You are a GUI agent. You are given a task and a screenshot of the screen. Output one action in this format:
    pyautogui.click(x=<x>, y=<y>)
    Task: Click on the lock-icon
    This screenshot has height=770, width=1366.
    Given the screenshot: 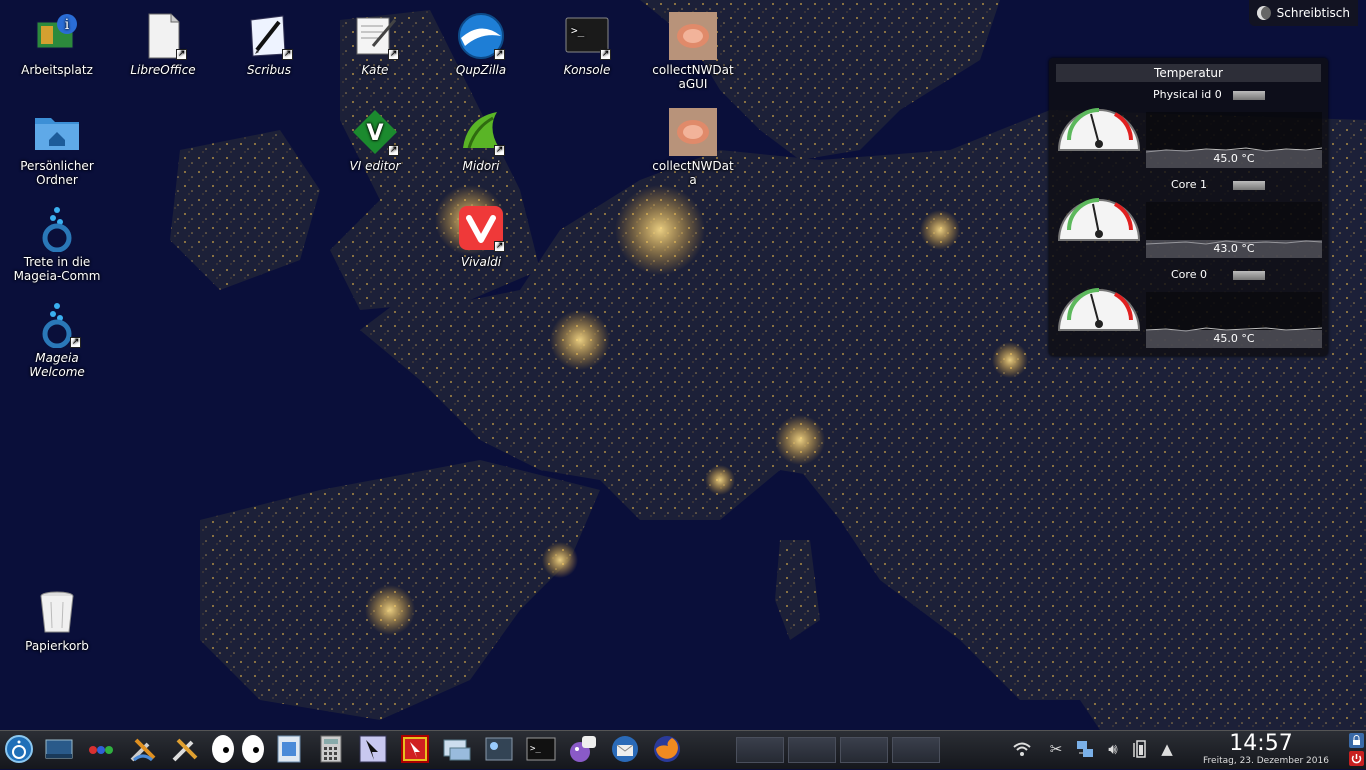 What is the action you would take?
    pyautogui.click(x=1356, y=740)
    